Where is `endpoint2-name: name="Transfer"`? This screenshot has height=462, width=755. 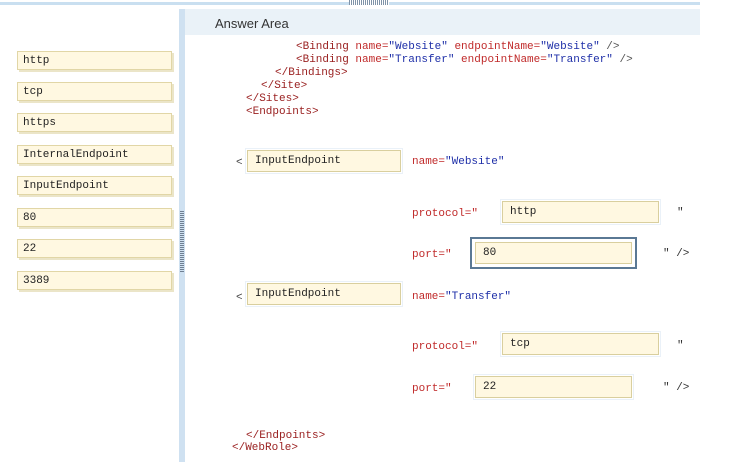
endpoint2-name: name="Transfer" is located at coordinates (462, 297).